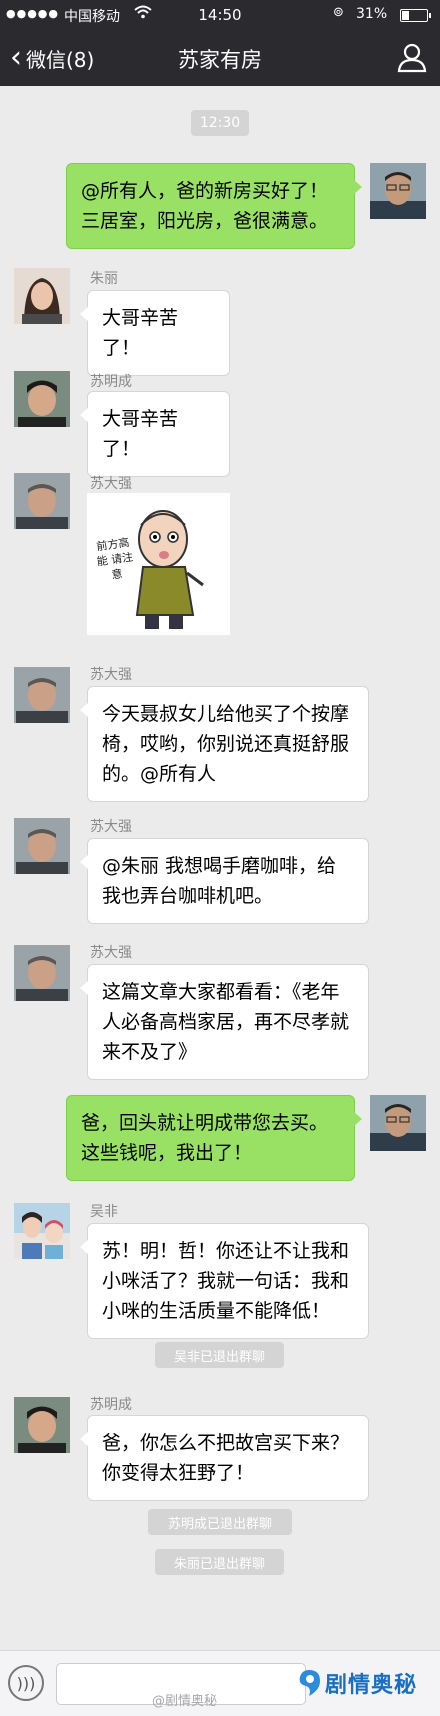  I want to click on chat-timestamp: 12:30, so click(220, 123).